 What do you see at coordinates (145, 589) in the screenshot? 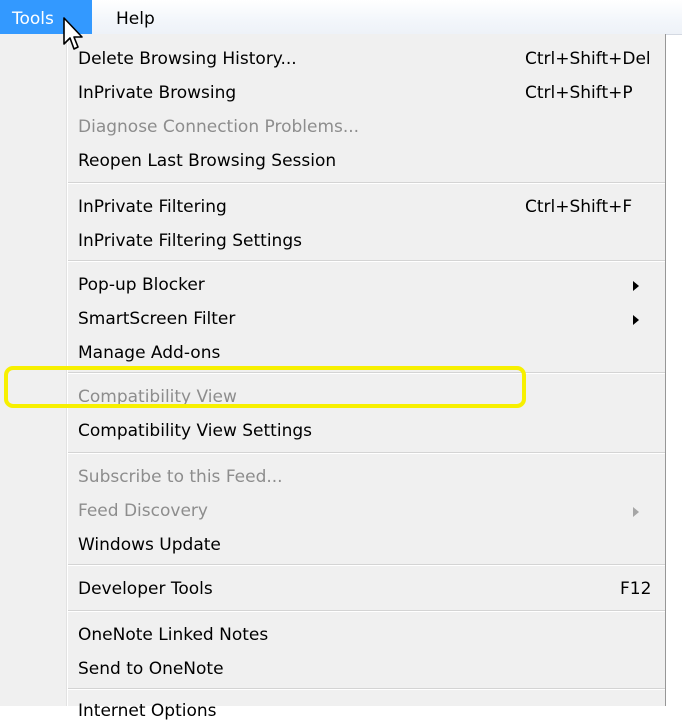
I see `menu-item-label: Developer Tools` at bounding box center [145, 589].